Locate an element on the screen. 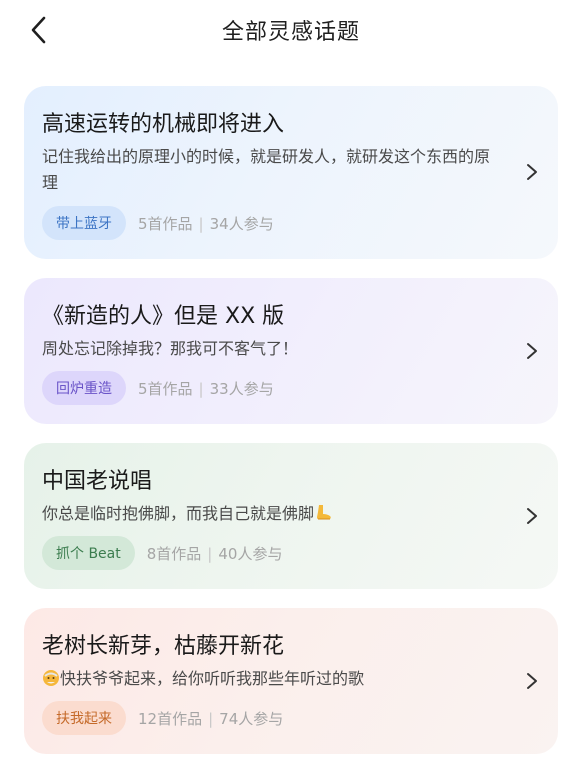  works-count: 12首作品 is located at coordinates (170, 718).